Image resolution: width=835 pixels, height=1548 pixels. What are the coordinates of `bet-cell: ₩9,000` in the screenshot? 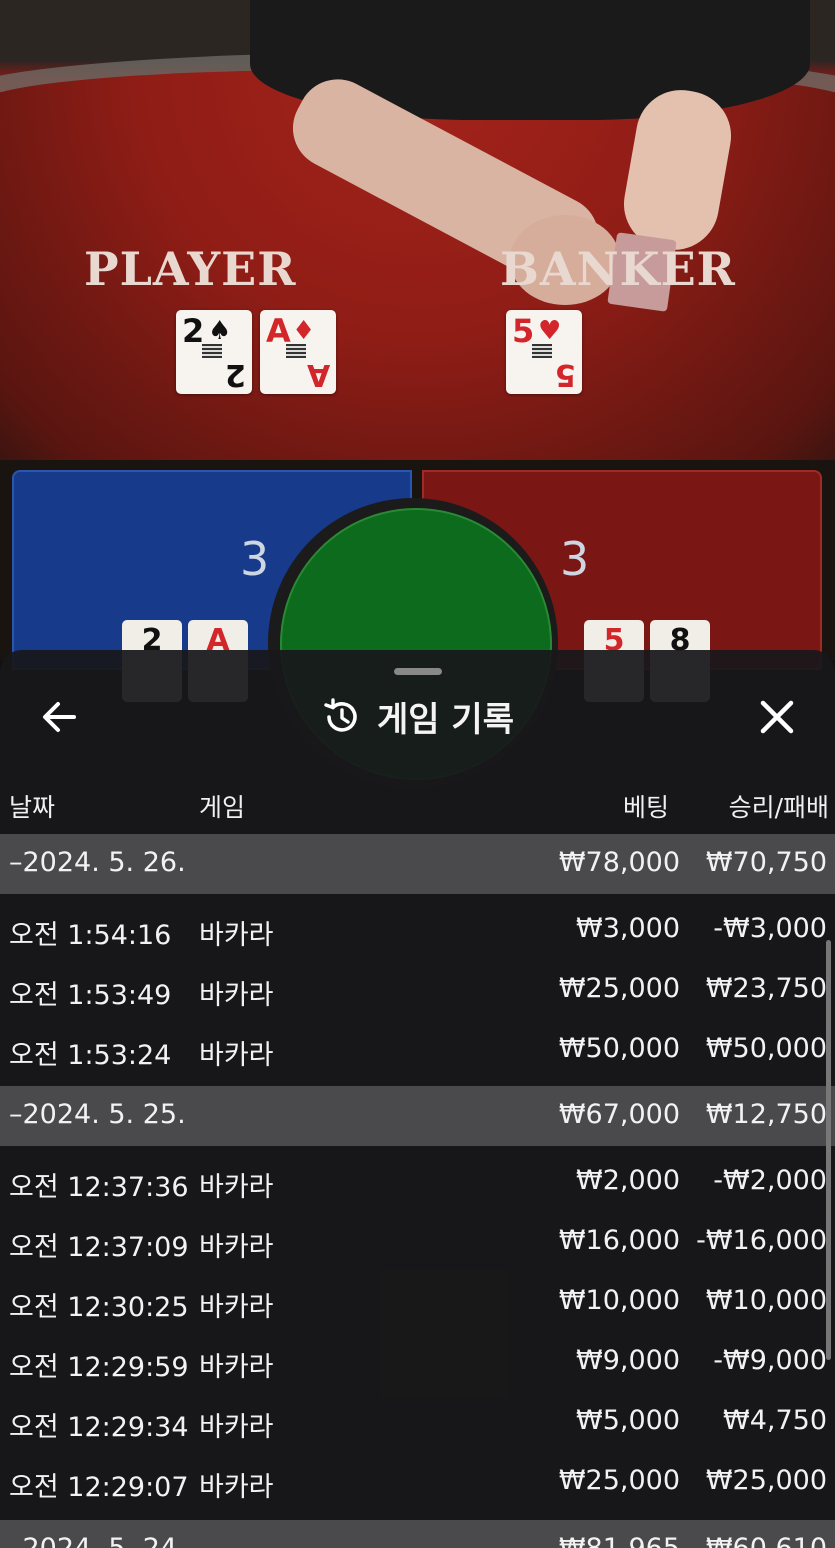 It's located at (628, 1360).